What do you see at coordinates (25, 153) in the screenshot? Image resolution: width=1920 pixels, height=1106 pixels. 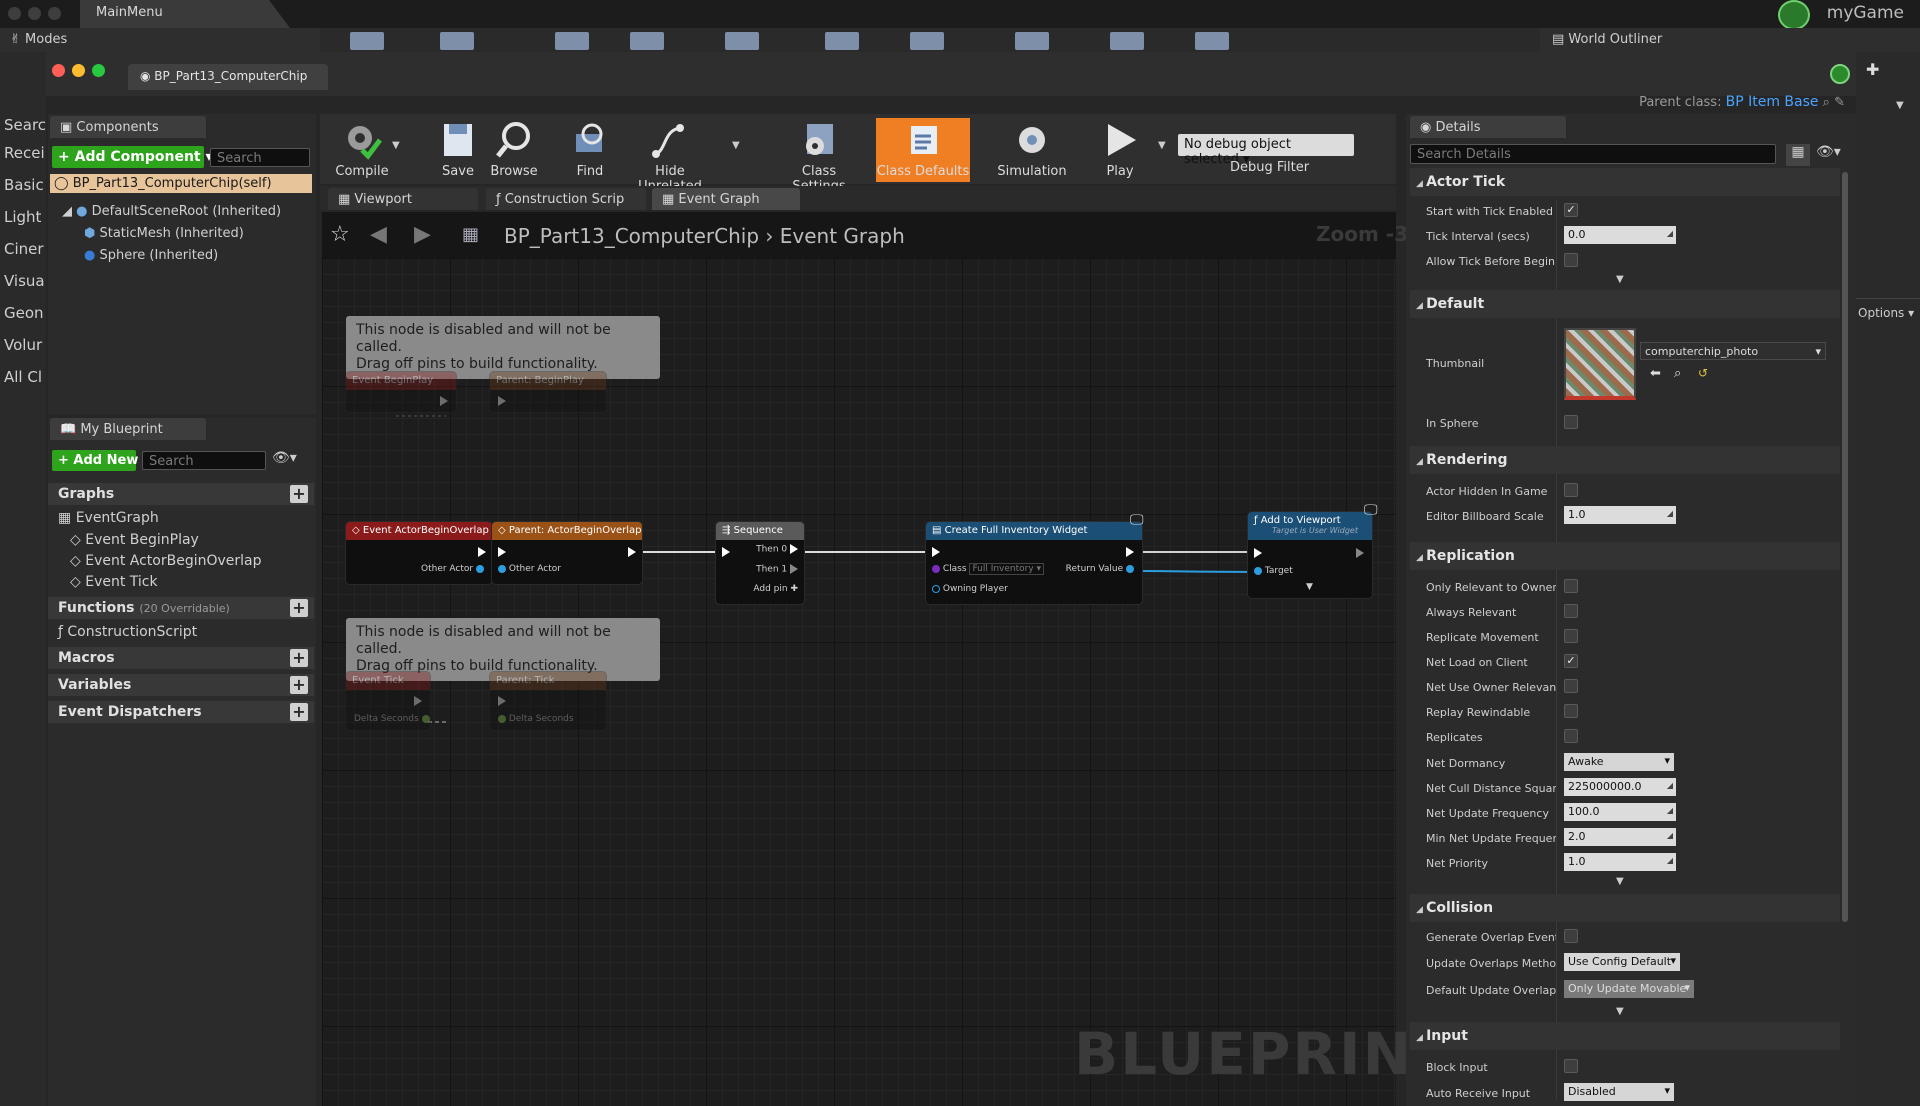 I see `place-recent: Recei` at bounding box center [25, 153].